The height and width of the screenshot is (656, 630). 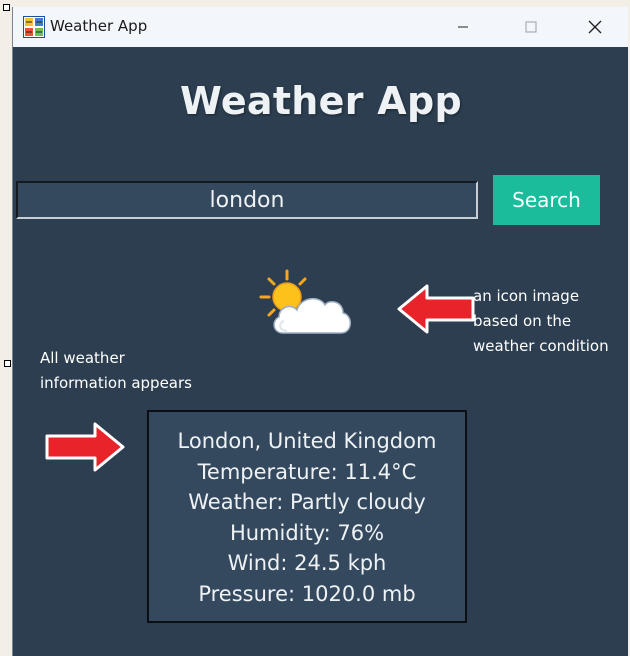 I want to click on resize-handle-left, so click(x=7, y=363).